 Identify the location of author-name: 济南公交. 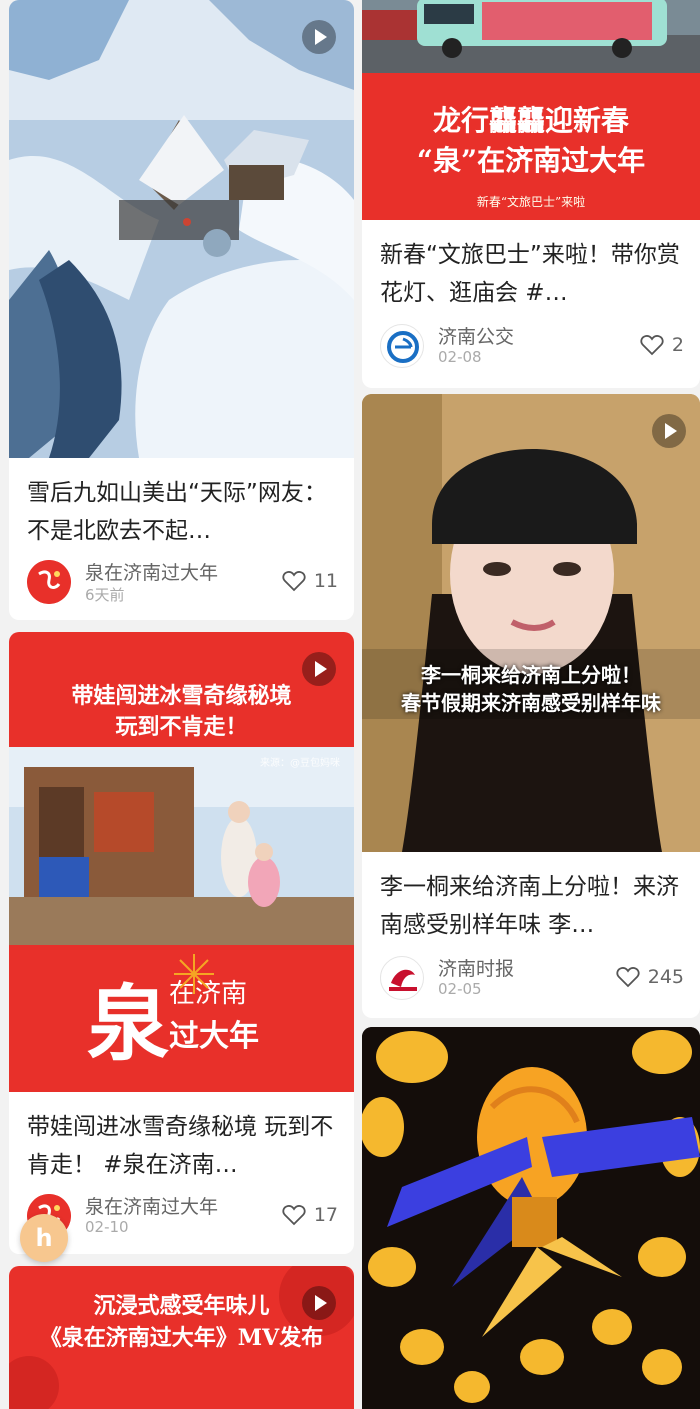
(476, 337).